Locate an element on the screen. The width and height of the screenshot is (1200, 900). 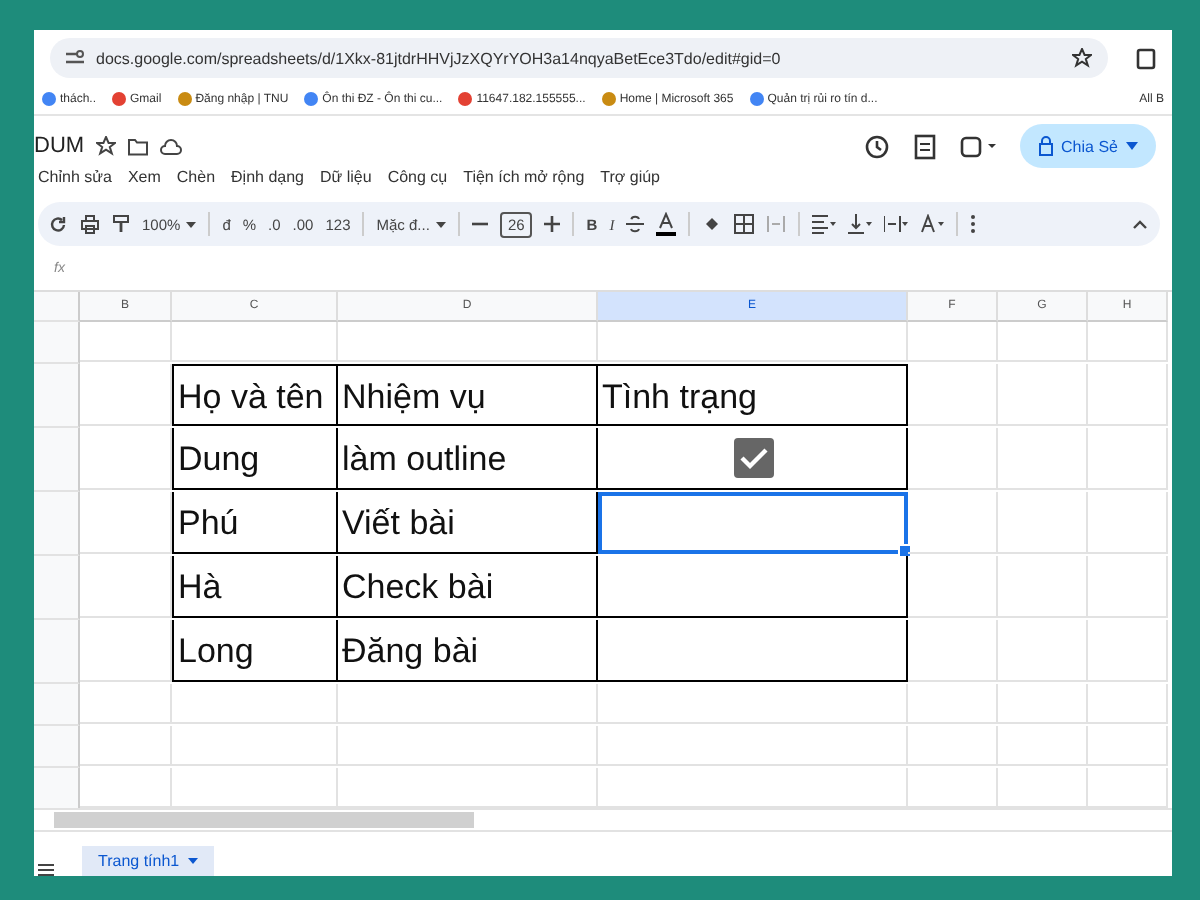
menu-item: Trợ giúp is located at coordinates (630, 177).